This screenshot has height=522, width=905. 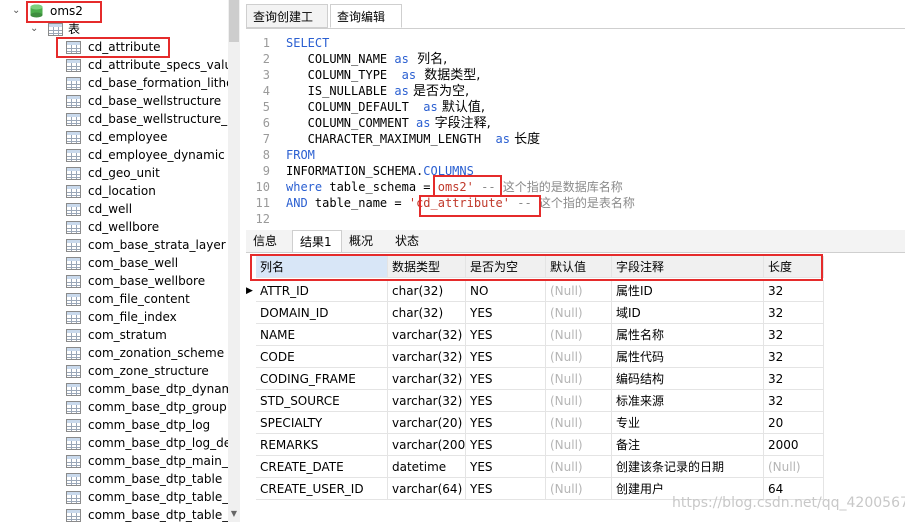 I want to click on grid-cell: 属性名称, so click(x=688, y=335).